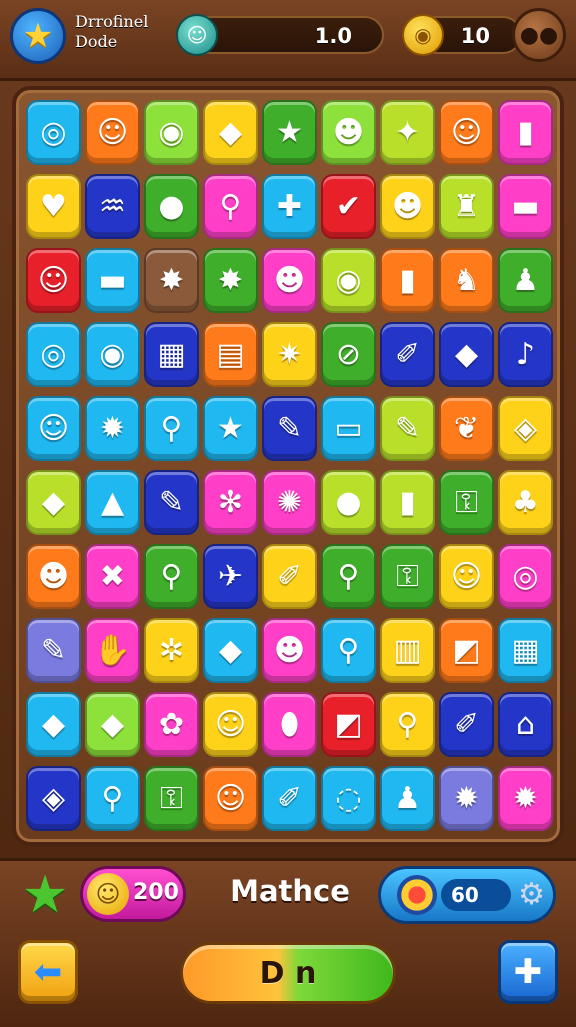 This screenshot has width=576, height=1027. What do you see at coordinates (289, 354) in the screenshot?
I see `game-tile: ✷` at bounding box center [289, 354].